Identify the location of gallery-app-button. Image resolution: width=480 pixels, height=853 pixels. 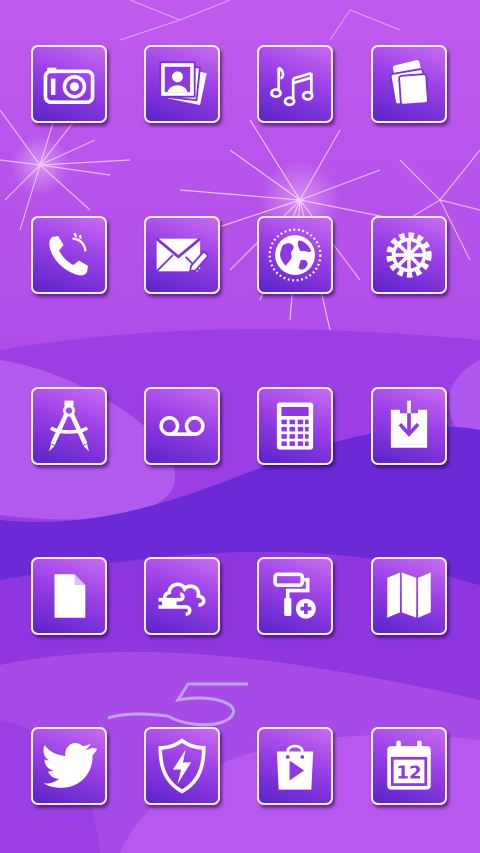
(182, 84).